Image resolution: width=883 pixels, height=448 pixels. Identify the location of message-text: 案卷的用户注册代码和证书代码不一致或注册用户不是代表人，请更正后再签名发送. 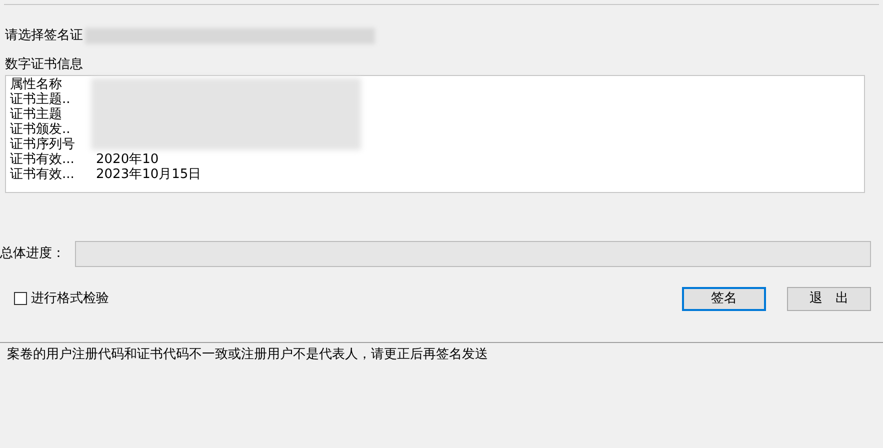
(247, 354).